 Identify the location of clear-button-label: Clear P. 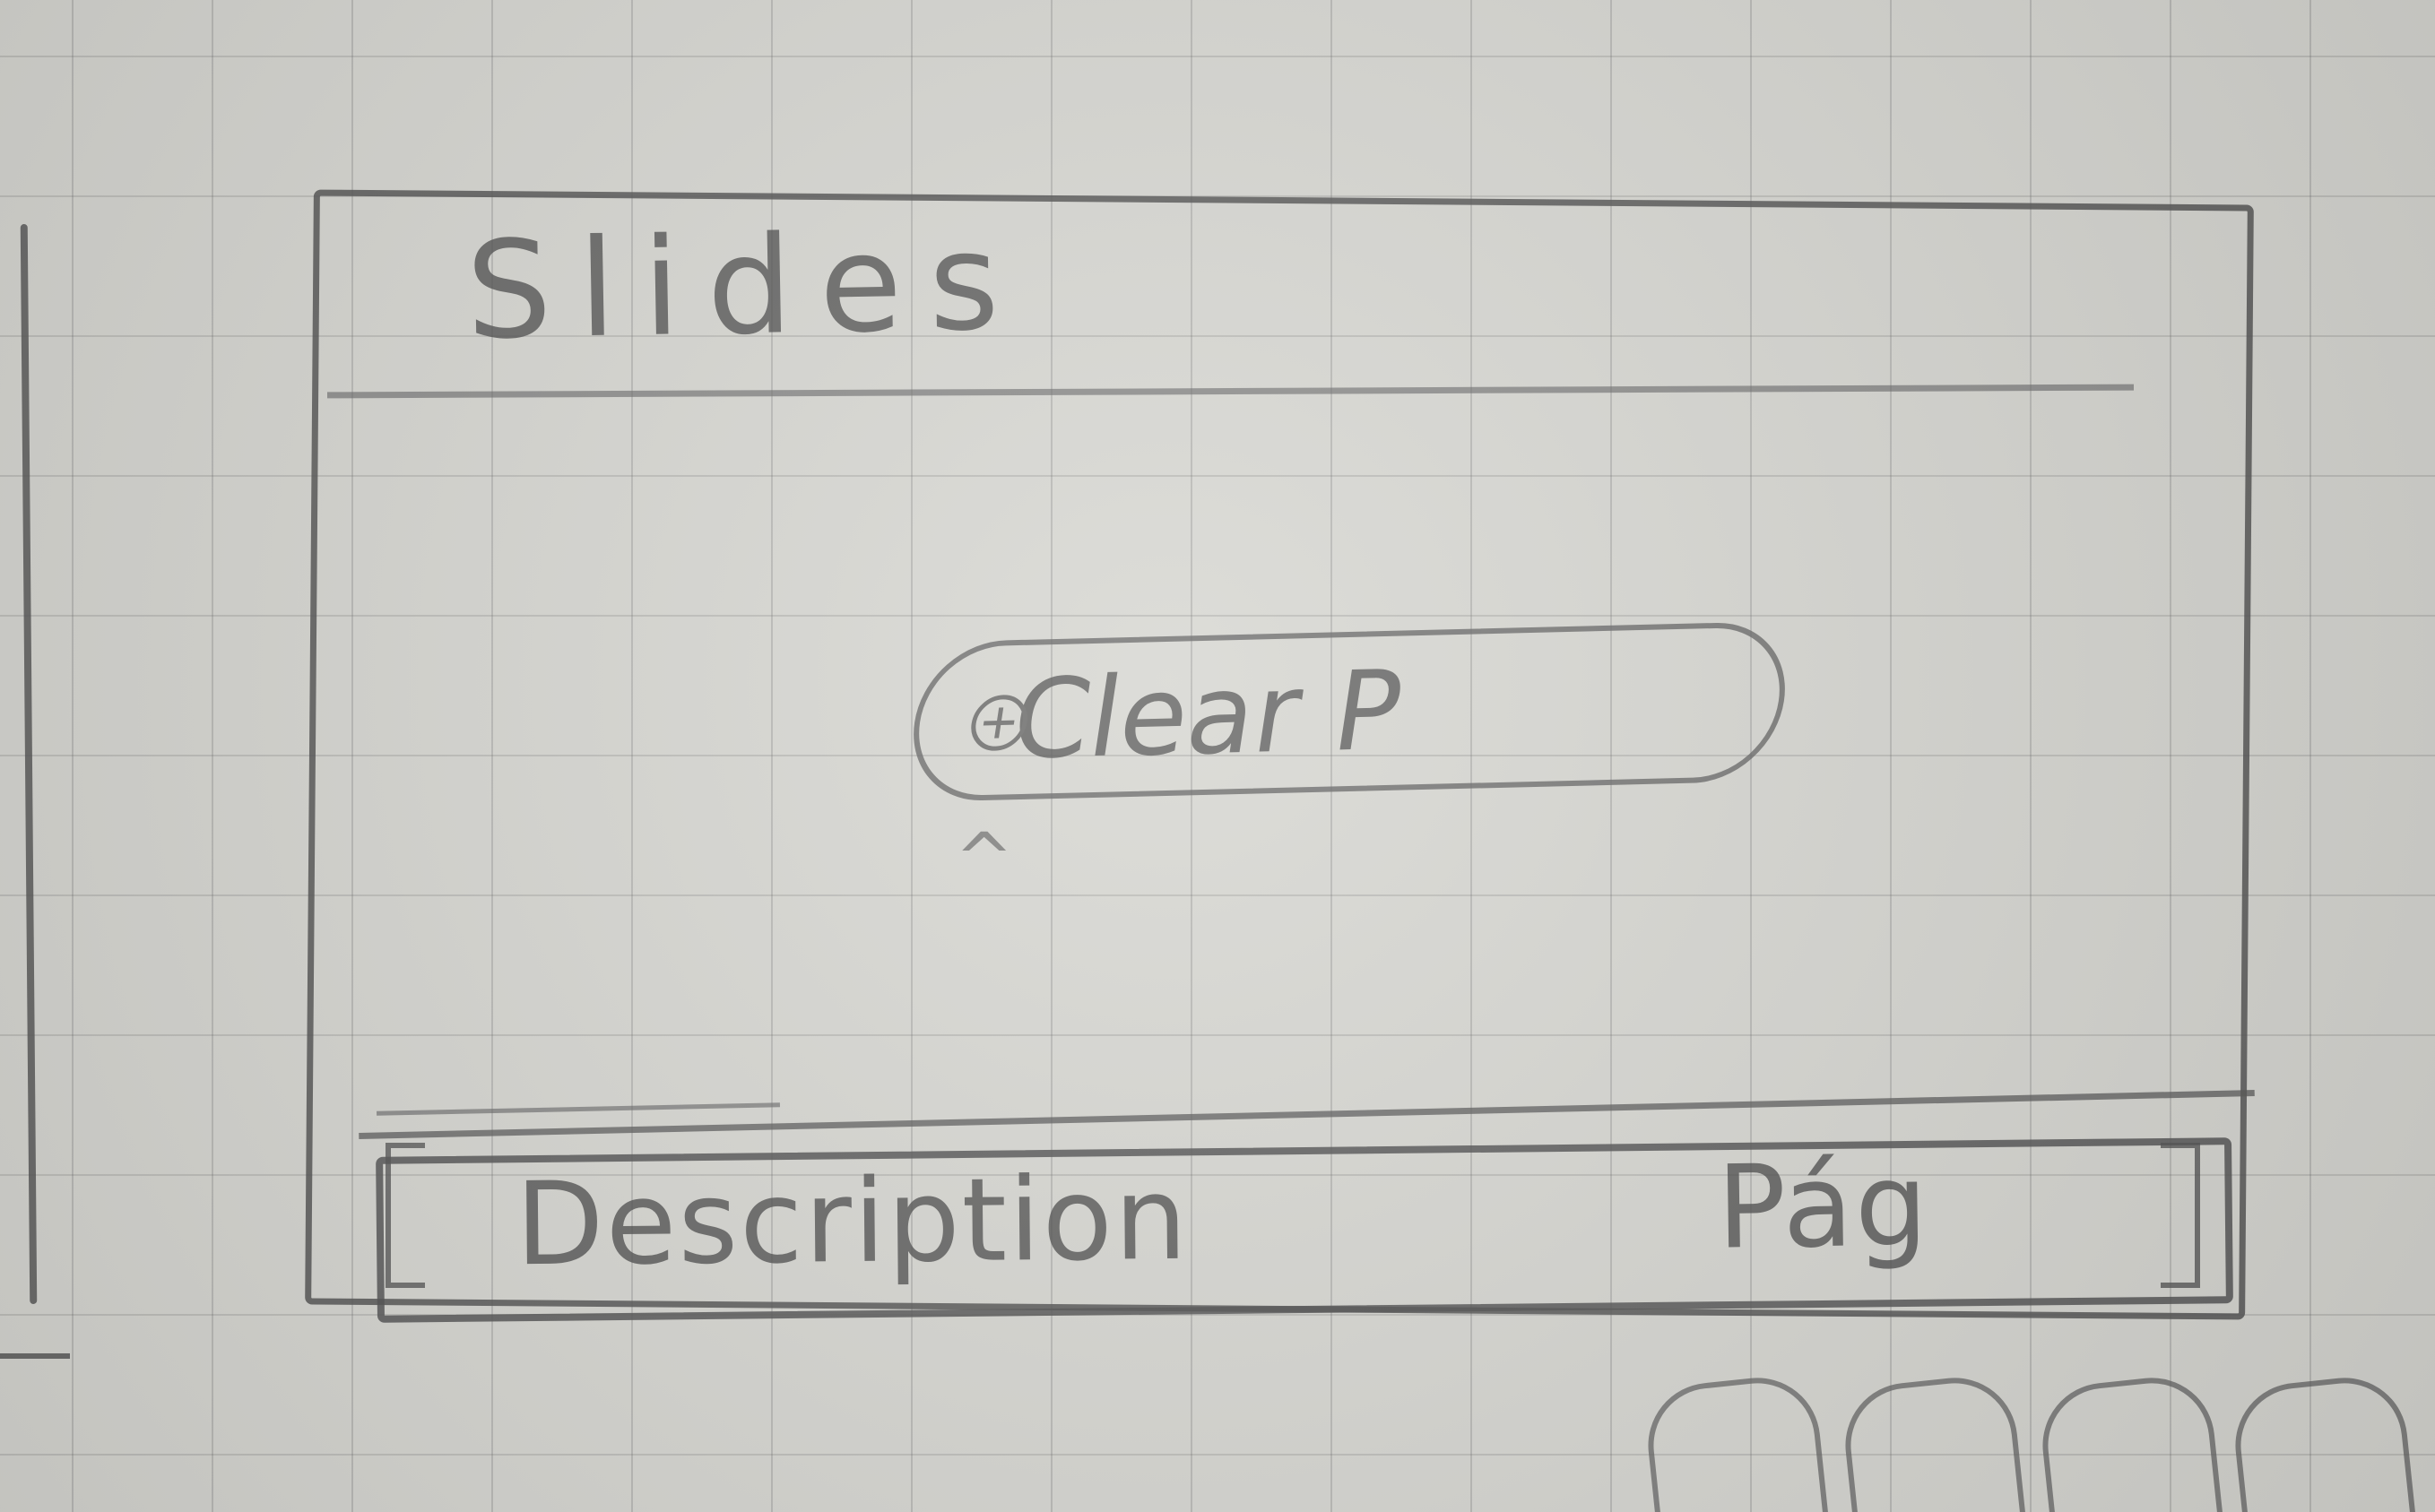
(1207, 715).